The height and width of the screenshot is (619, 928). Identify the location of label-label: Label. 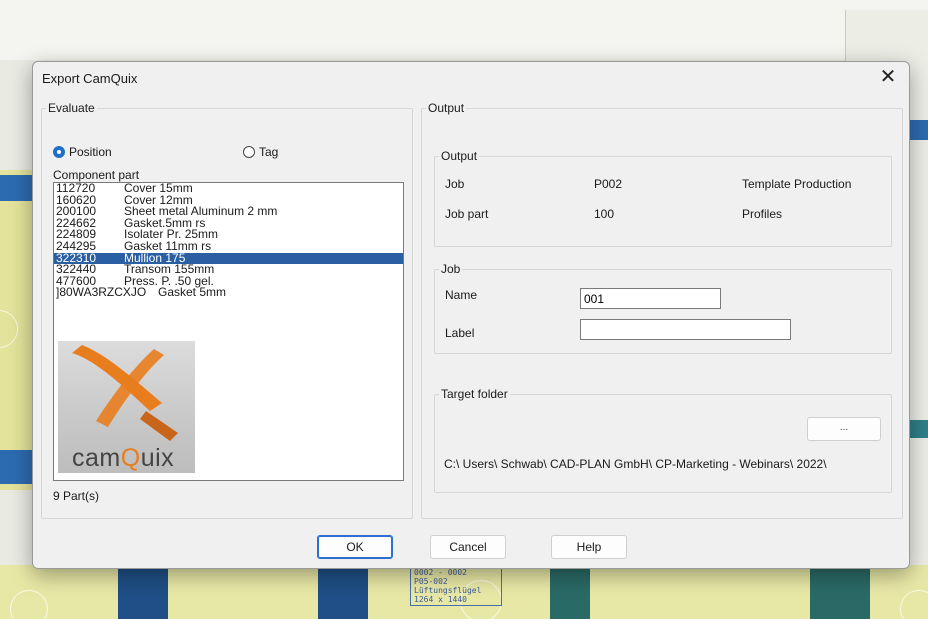
(460, 333).